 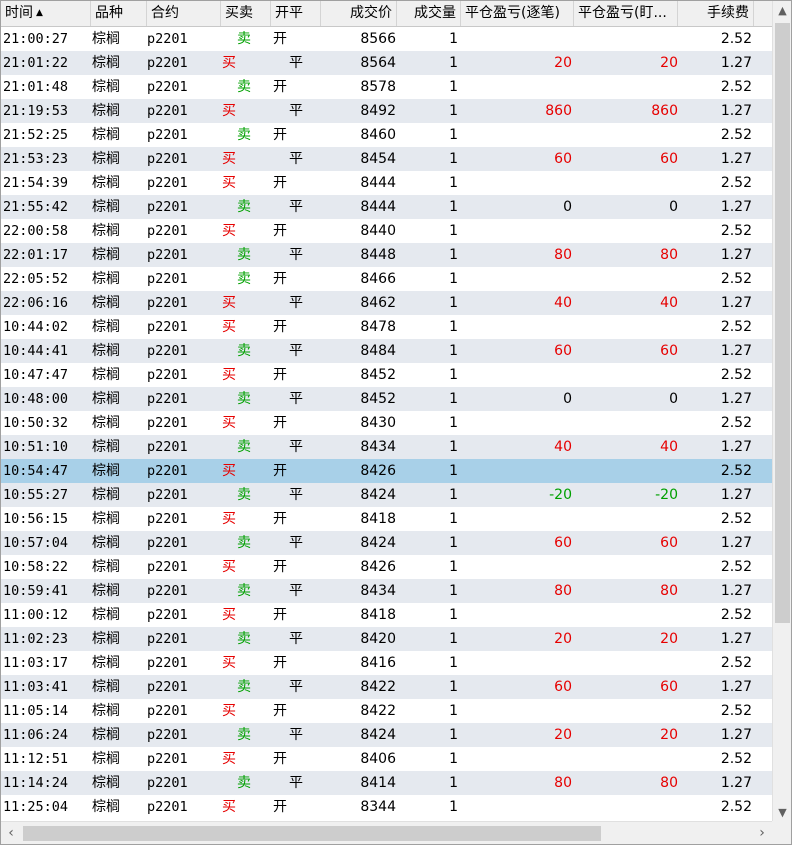 What do you see at coordinates (386, 759) in the screenshot?
I see `table-row: 11:12:51 棕榈 p2201 买 开 8406 1 2.52` at bounding box center [386, 759].